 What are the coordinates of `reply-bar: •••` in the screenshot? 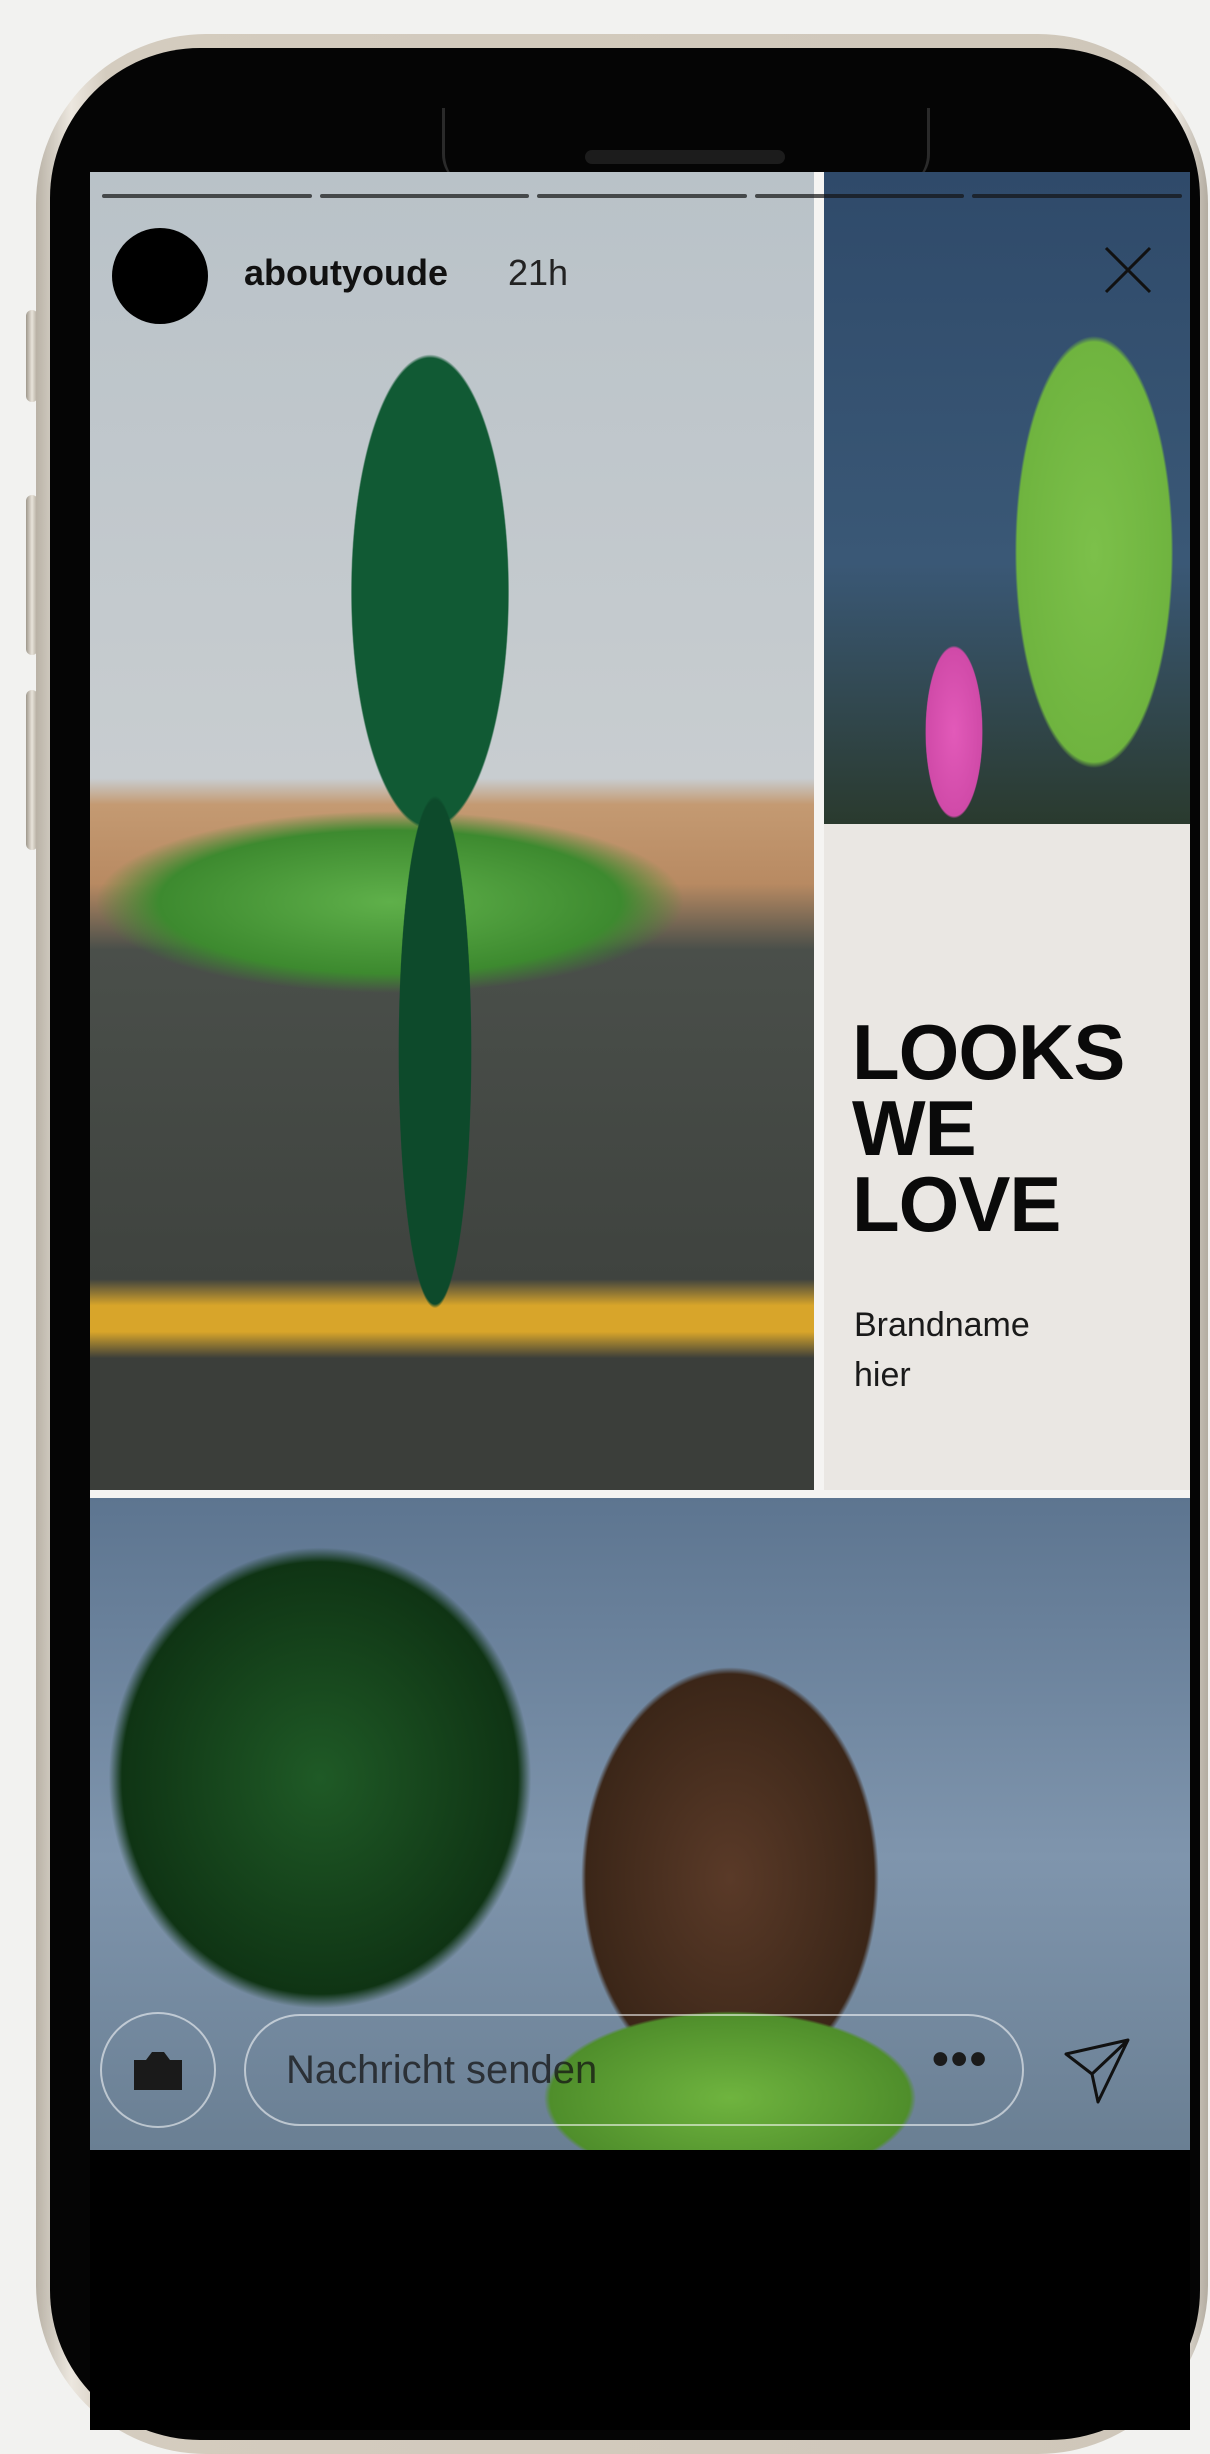 It's located at (640, 2077).